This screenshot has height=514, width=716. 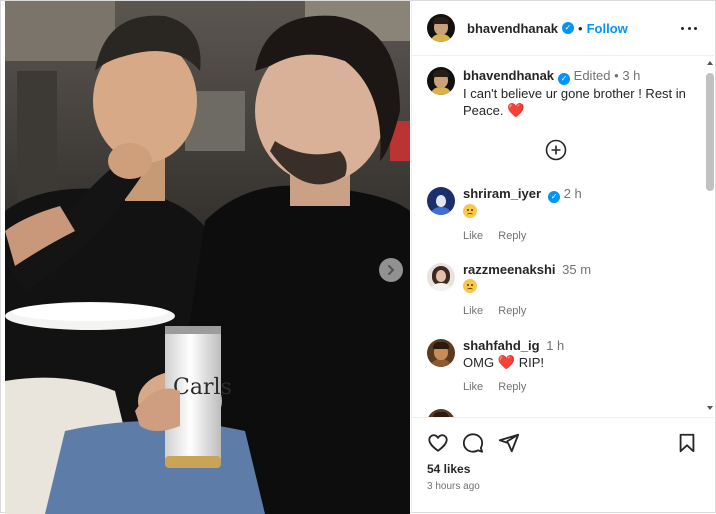 What do you see at coordinates (710, 408) in the screenshot?
I see `scroll-down-arrow-icon` at bounding box center [710, 408].